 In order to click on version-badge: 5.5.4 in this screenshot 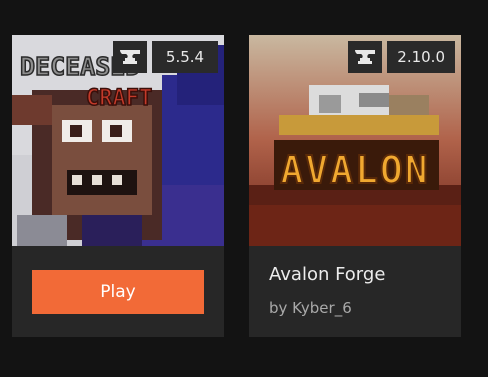, I will do `click(185, 57)`.